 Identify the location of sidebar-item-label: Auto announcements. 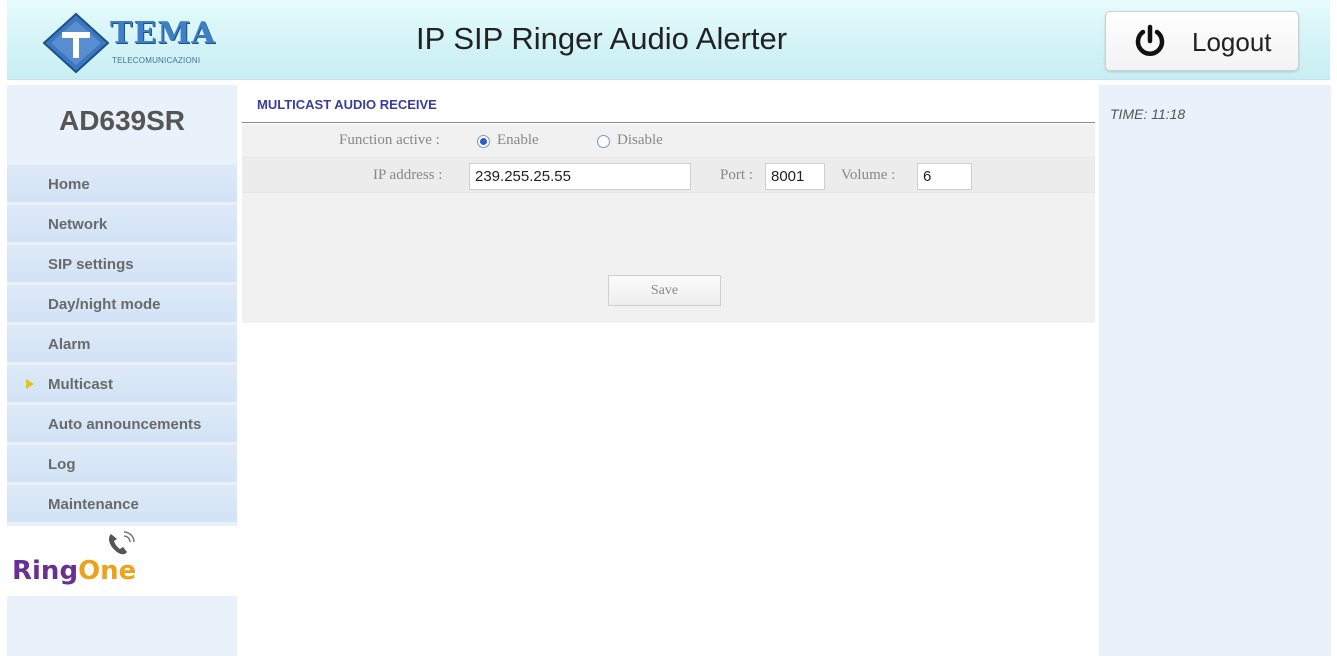
(125, 424).